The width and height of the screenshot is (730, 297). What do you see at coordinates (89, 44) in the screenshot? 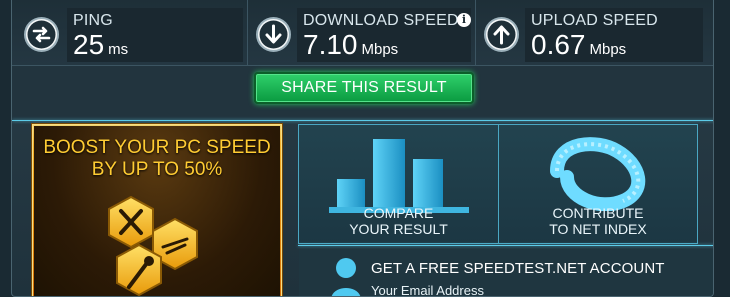
I see `ping-value: 25` at bounding box center [89, 44].